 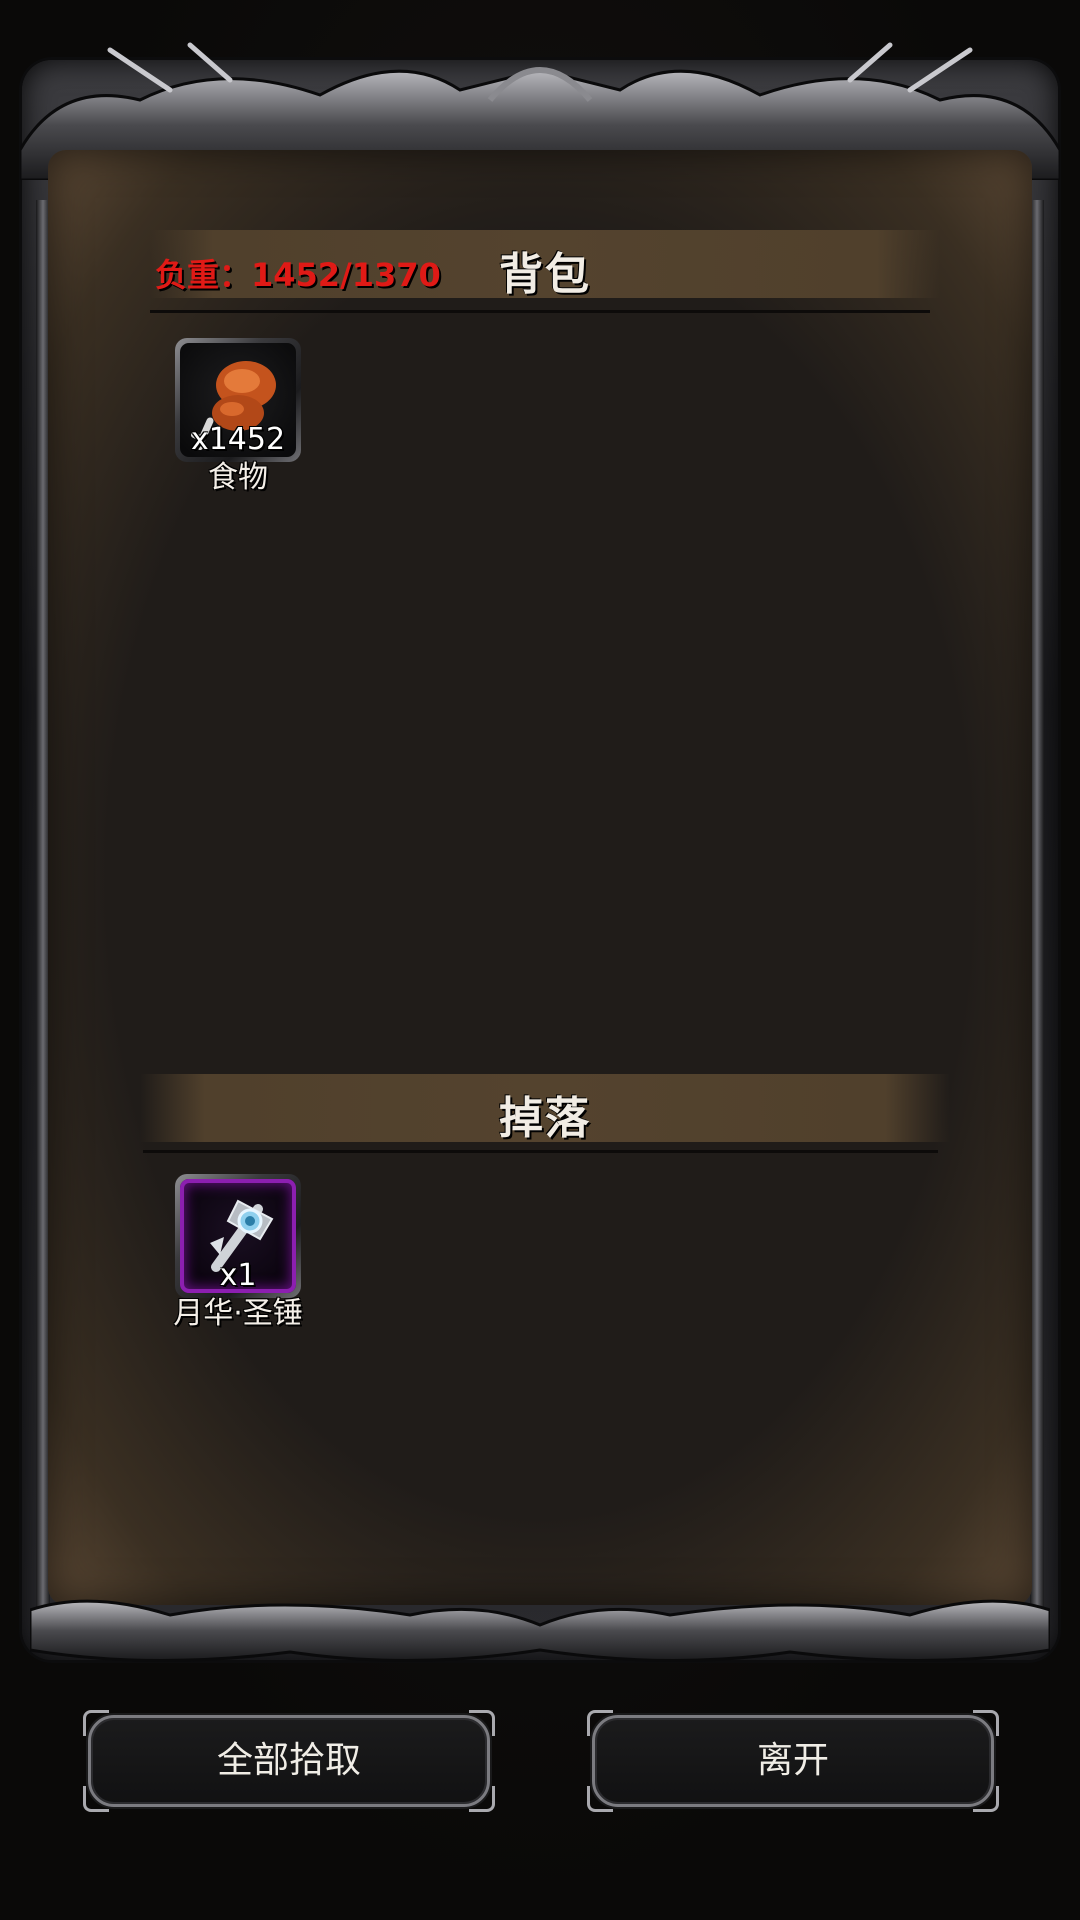 I want to click on pickup-all-label: 全部拾取, so click(x=288, y=1760).